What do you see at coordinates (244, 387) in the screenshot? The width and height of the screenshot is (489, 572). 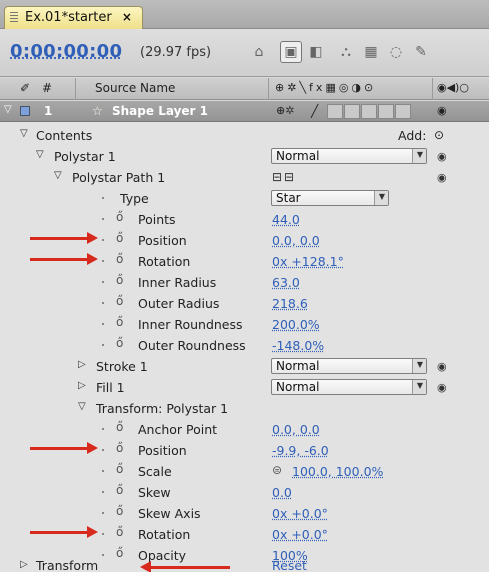 I see `fill-row: ▷ Fill 1 Normal ▼ ◉` at bounding box center [244, 387].